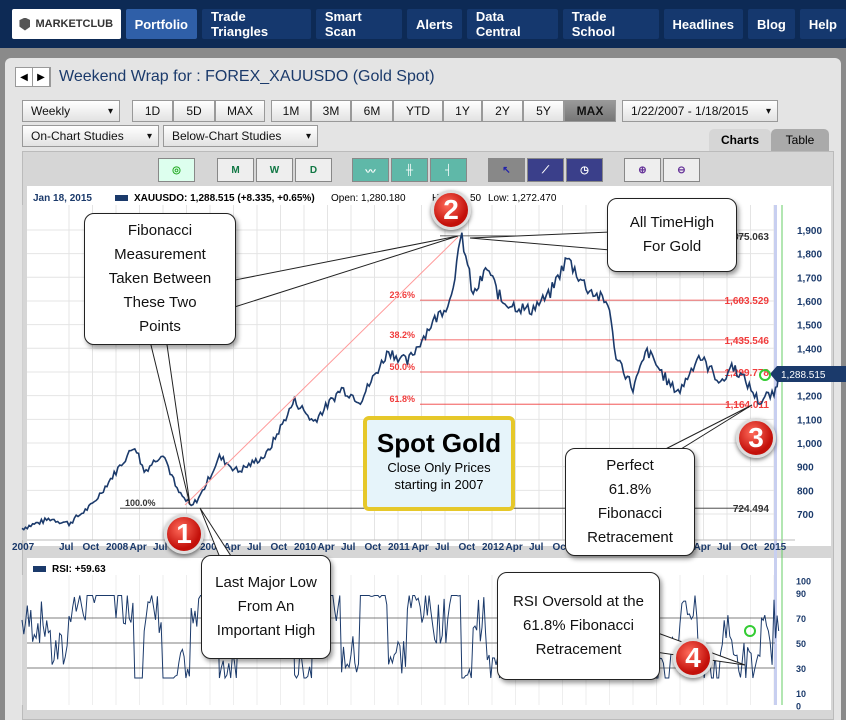  Describe the element at coordinates (439, 443) in the screenshot. I see `spot-gold-title: Spot Gold` at that location.